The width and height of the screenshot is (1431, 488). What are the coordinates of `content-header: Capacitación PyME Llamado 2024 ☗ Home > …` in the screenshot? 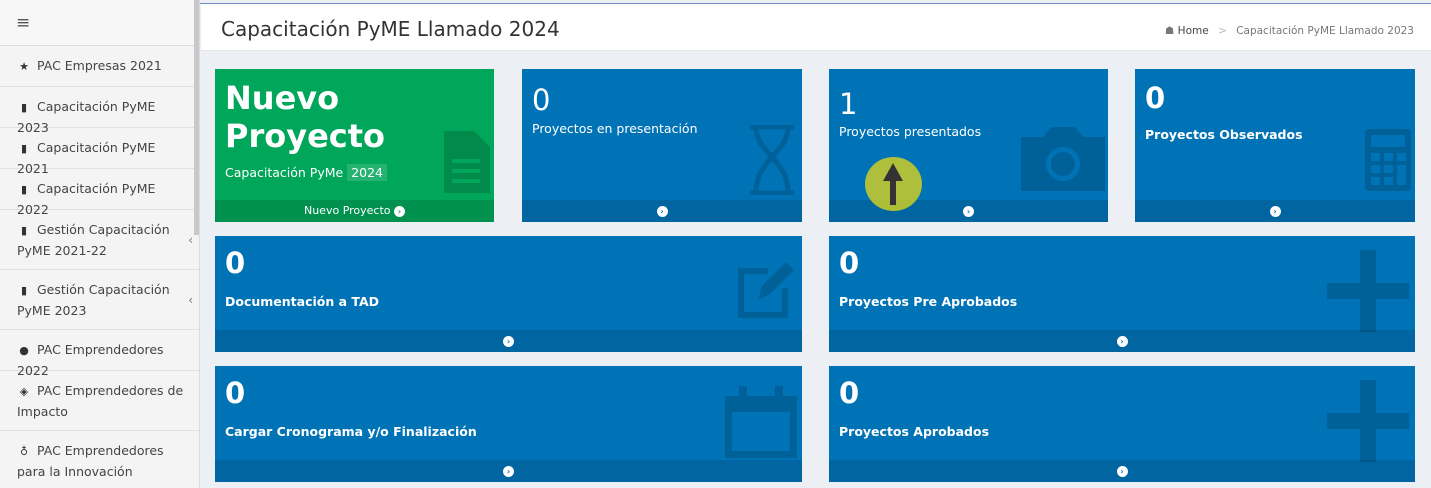 It's located at (816, 27).